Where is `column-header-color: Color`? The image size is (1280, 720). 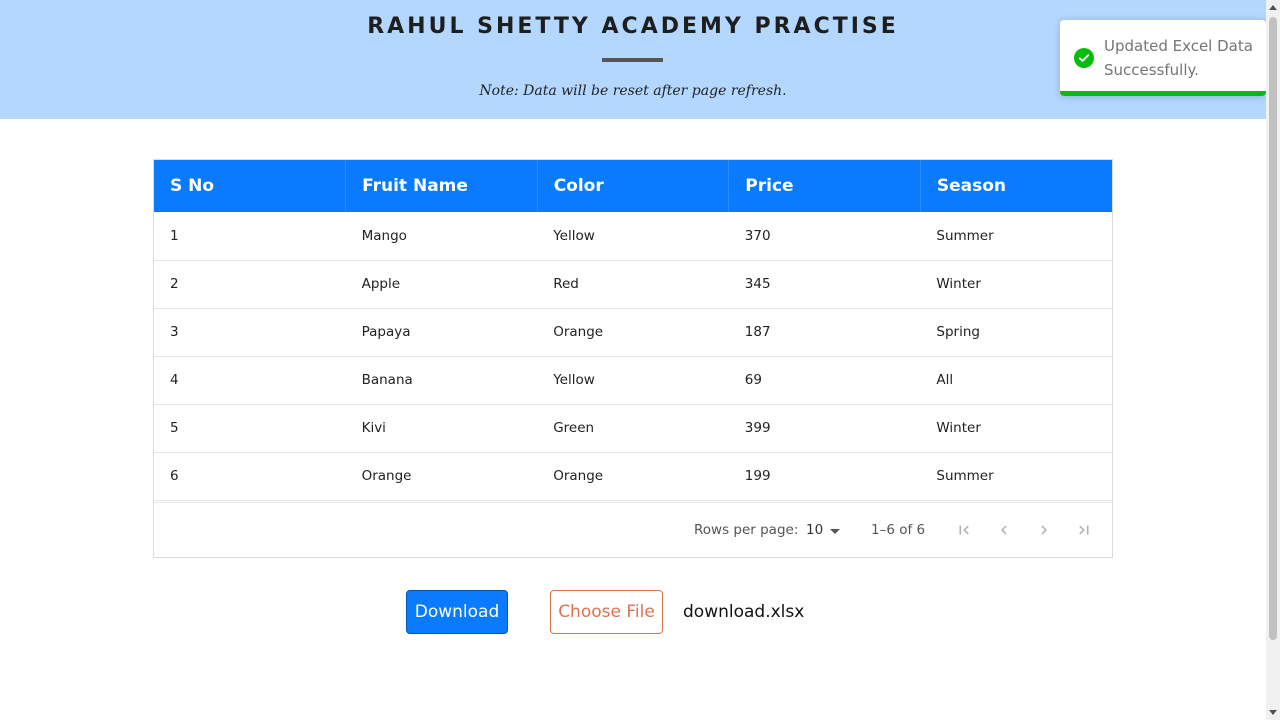 column-header-color: Color is located at coordinates (633, 186).